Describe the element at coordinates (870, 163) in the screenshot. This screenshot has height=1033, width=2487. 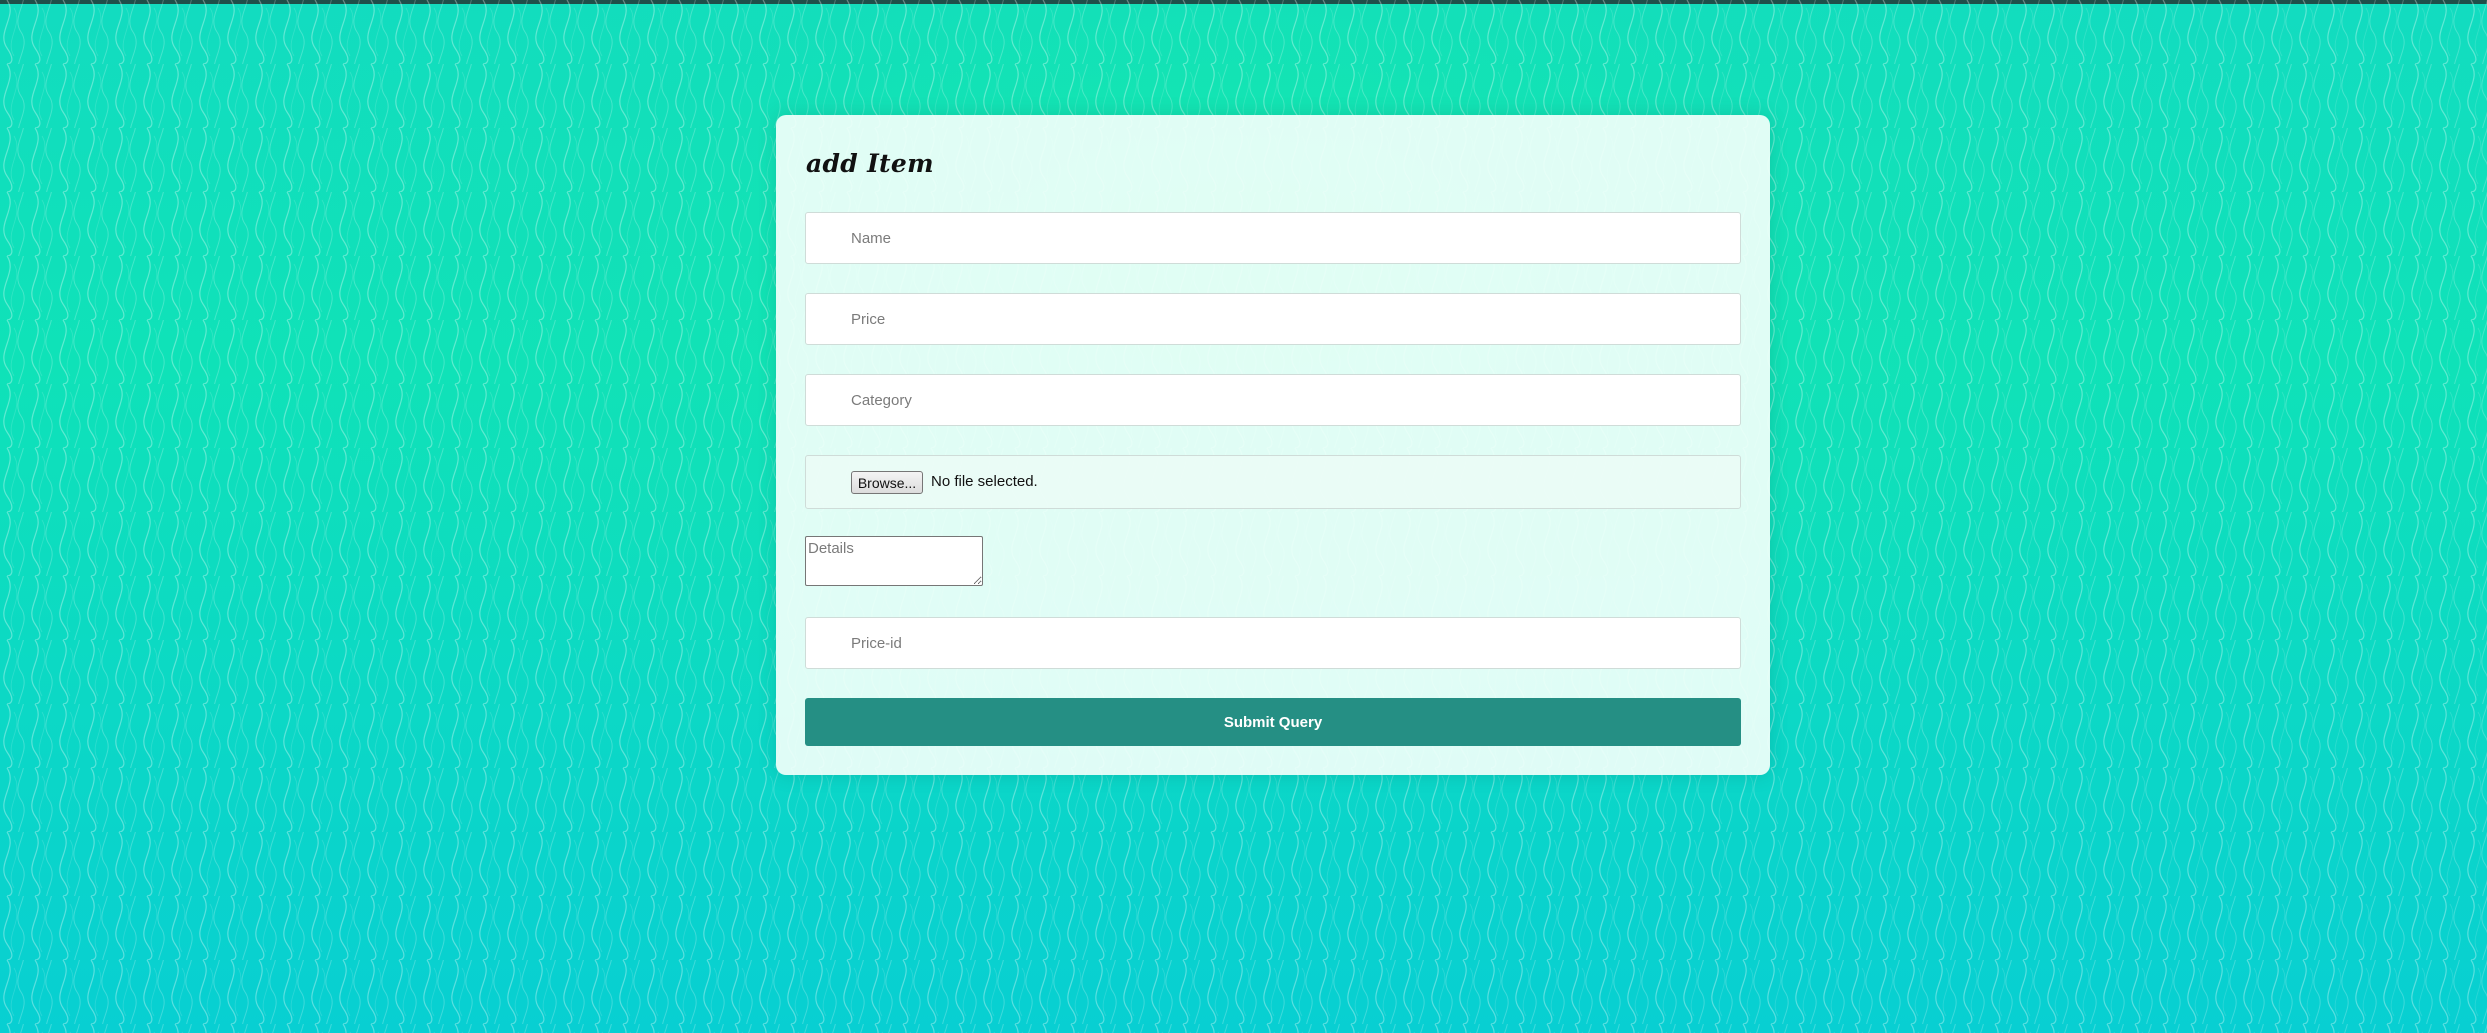
I see `form-title: add Item` at that location.